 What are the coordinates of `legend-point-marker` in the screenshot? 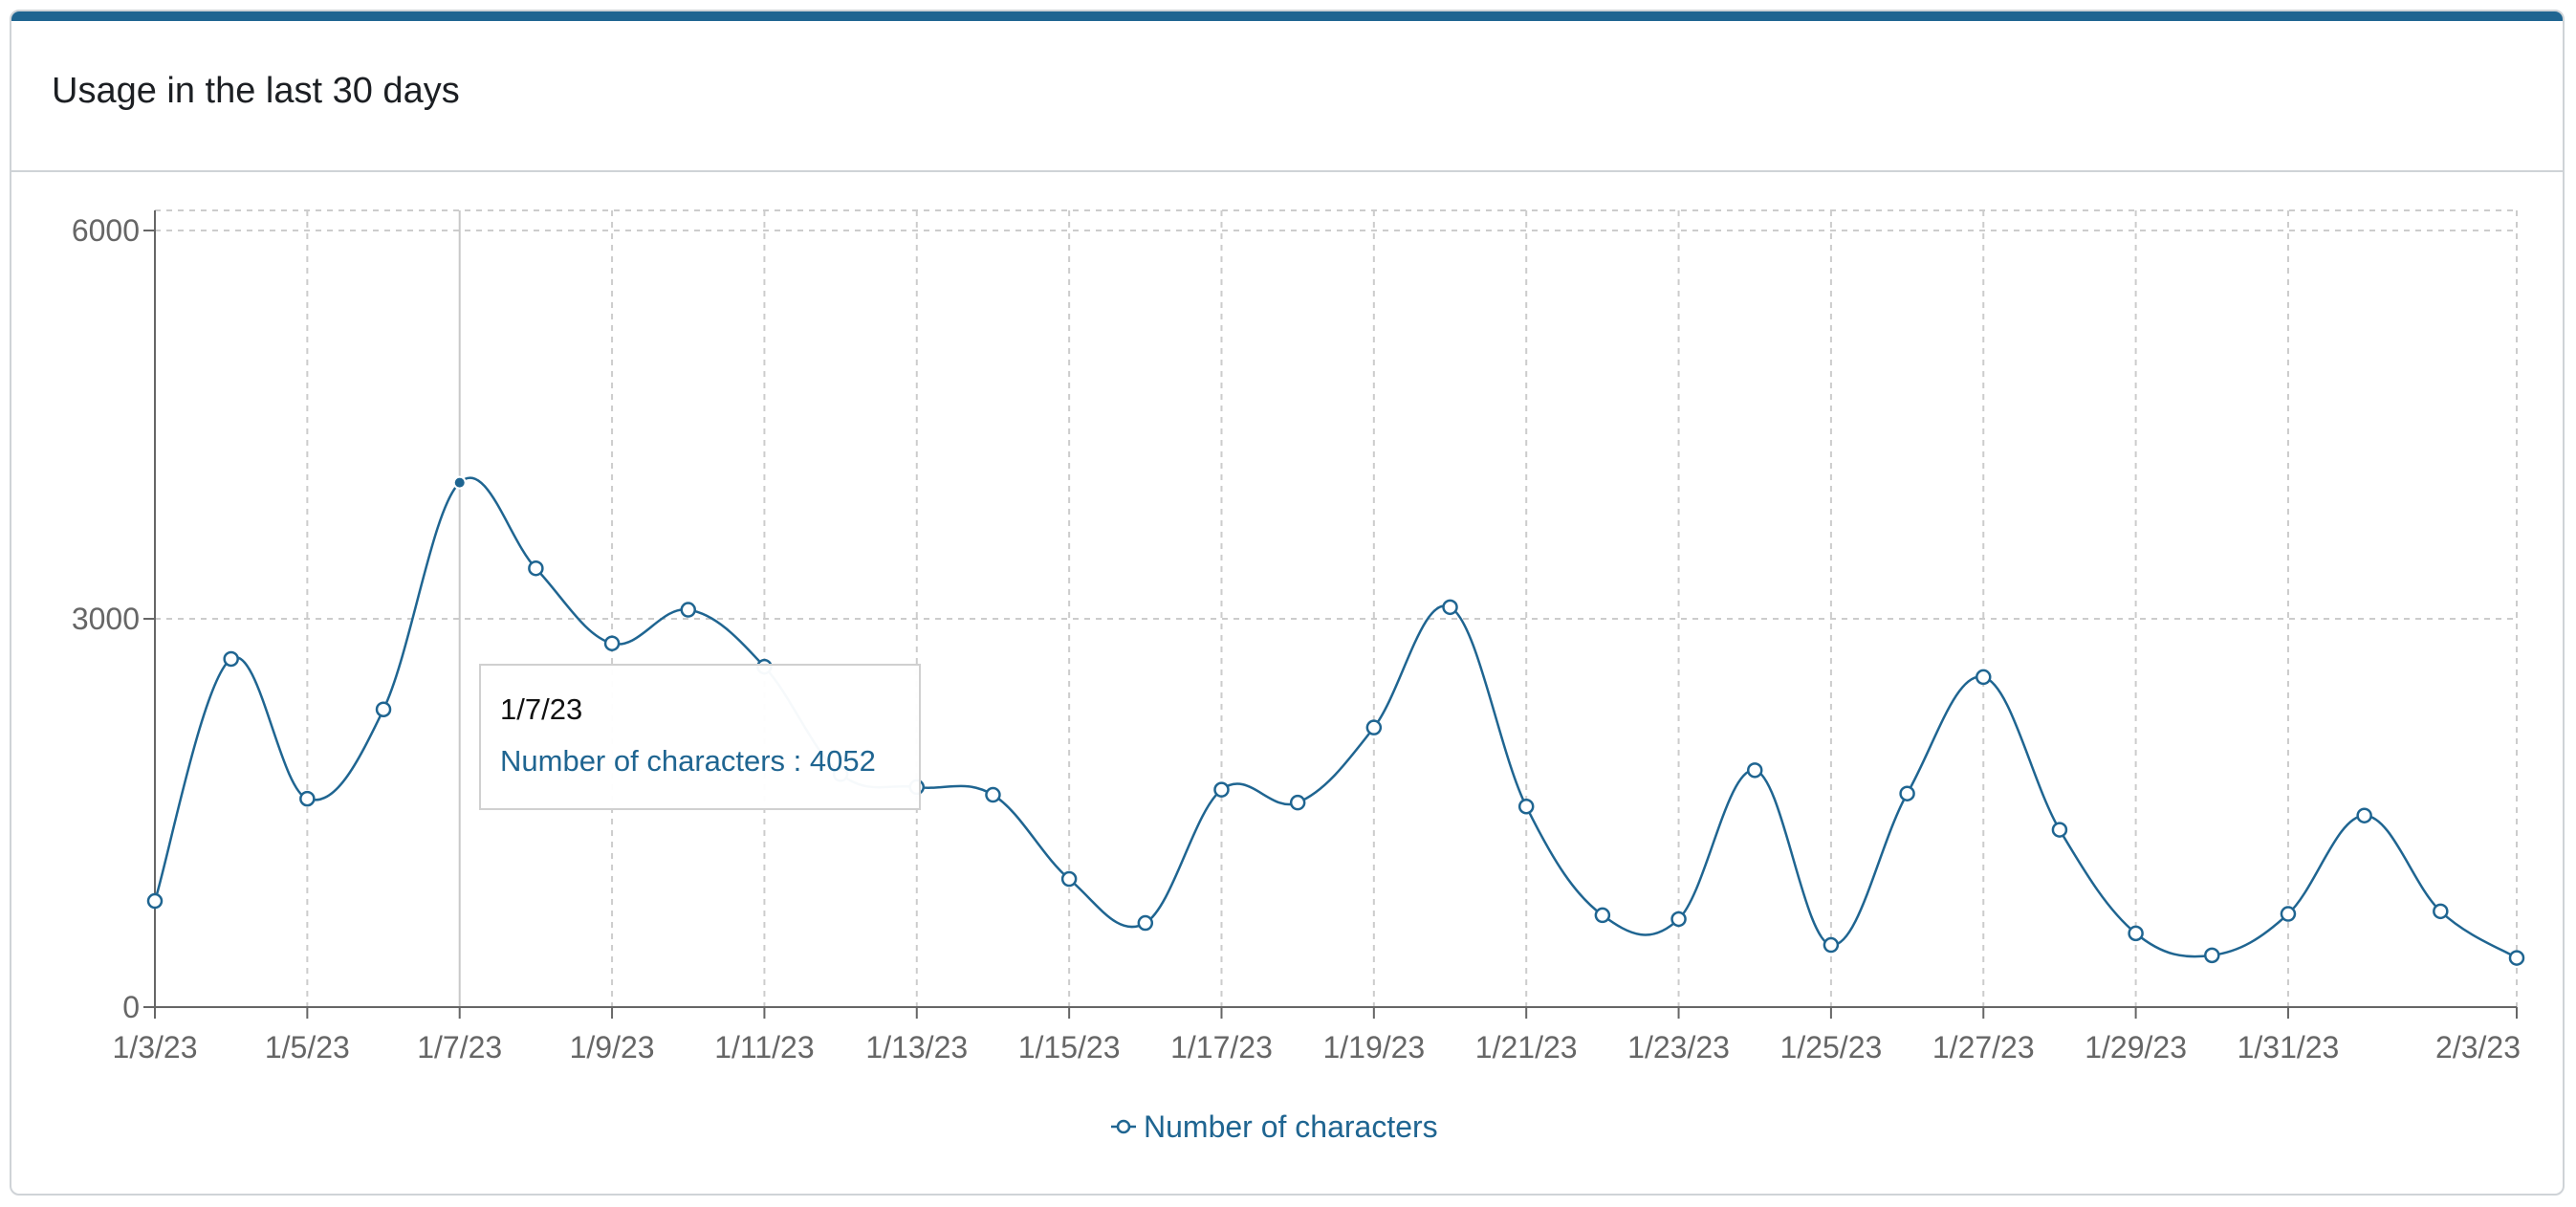 It's located at (1123, 1126).